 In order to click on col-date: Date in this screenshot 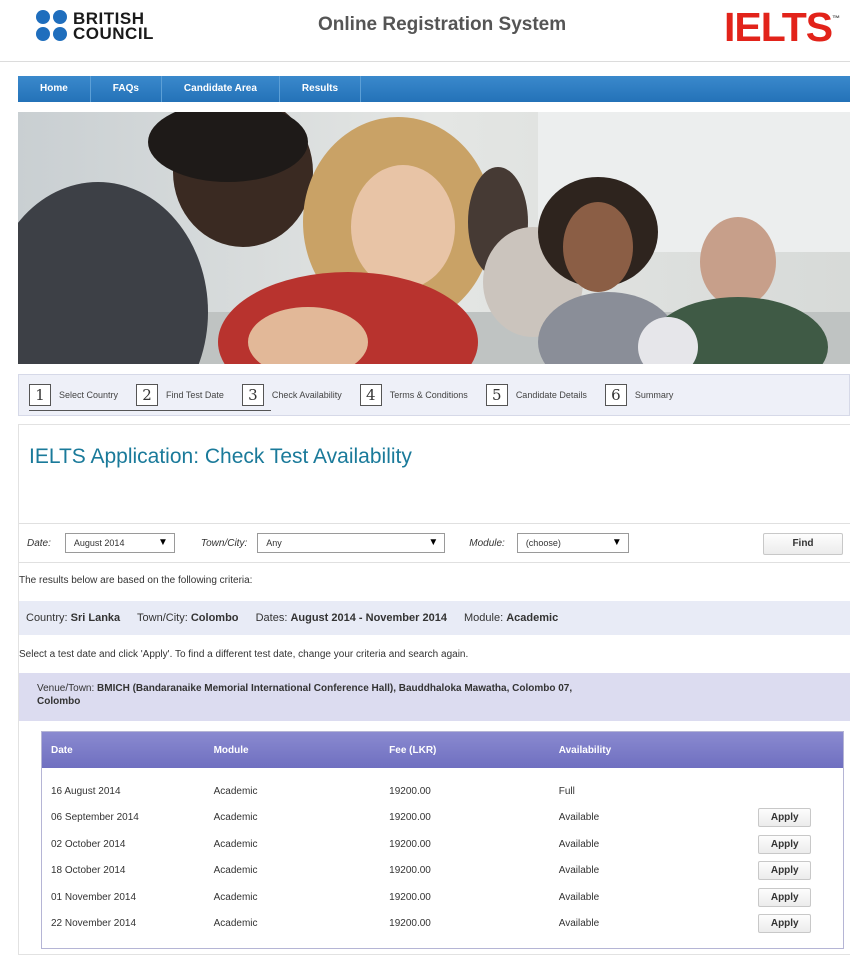, I will do `click(62, 750)`.